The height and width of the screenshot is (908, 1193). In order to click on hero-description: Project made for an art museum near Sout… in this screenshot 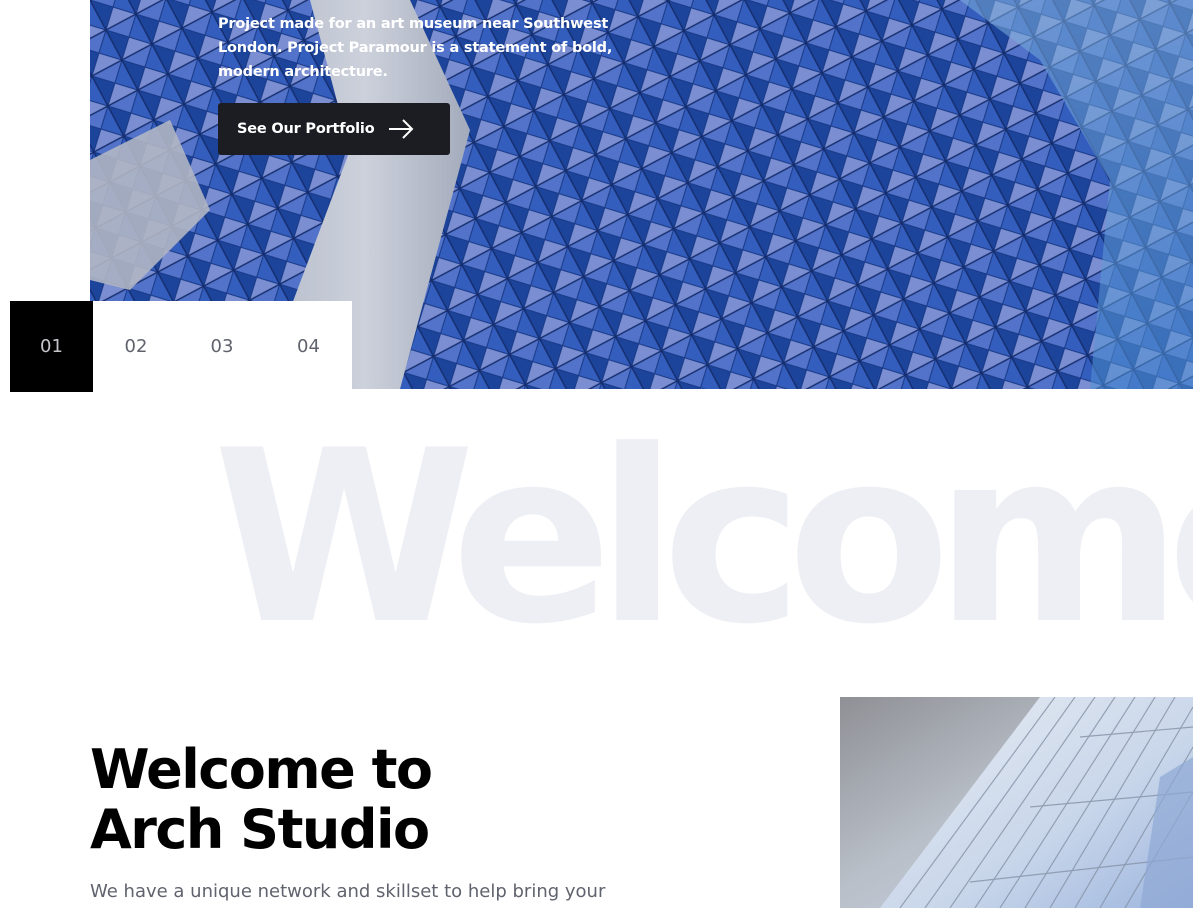, I will do `click(415, 48)`.